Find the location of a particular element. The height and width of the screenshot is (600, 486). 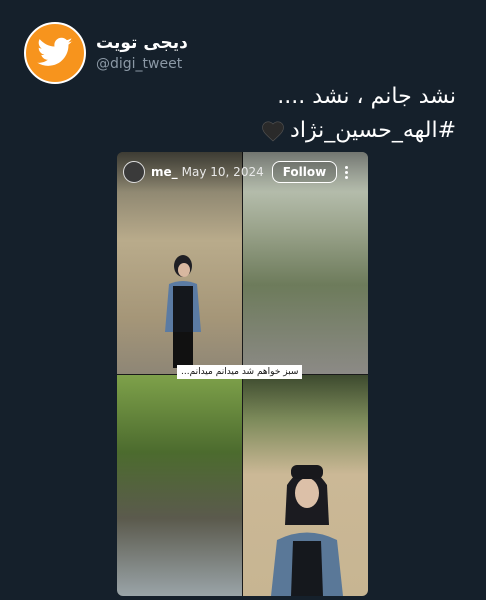

more-vertical-icon is located at coordinates (347, 172).